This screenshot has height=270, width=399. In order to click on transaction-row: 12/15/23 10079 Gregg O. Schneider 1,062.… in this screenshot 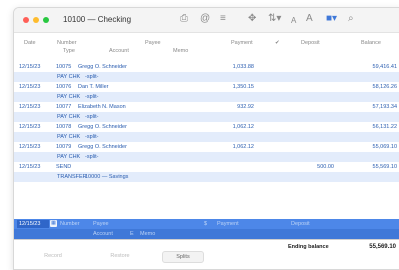, I will do `click(206, 147)`.